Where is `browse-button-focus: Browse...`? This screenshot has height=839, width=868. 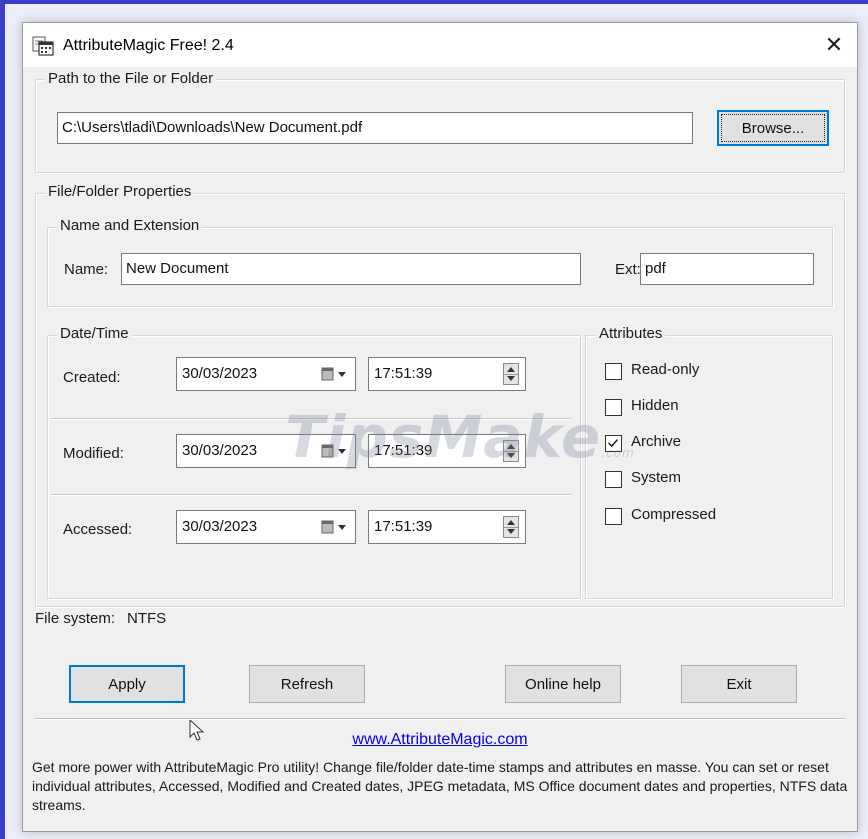 browse-button-focus: Browse... is located at coordinates (773, 128).